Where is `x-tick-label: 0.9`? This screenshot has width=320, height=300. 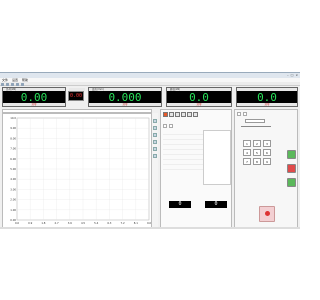 x-tick-label: 0.9 is located at coordinates (30, 223).